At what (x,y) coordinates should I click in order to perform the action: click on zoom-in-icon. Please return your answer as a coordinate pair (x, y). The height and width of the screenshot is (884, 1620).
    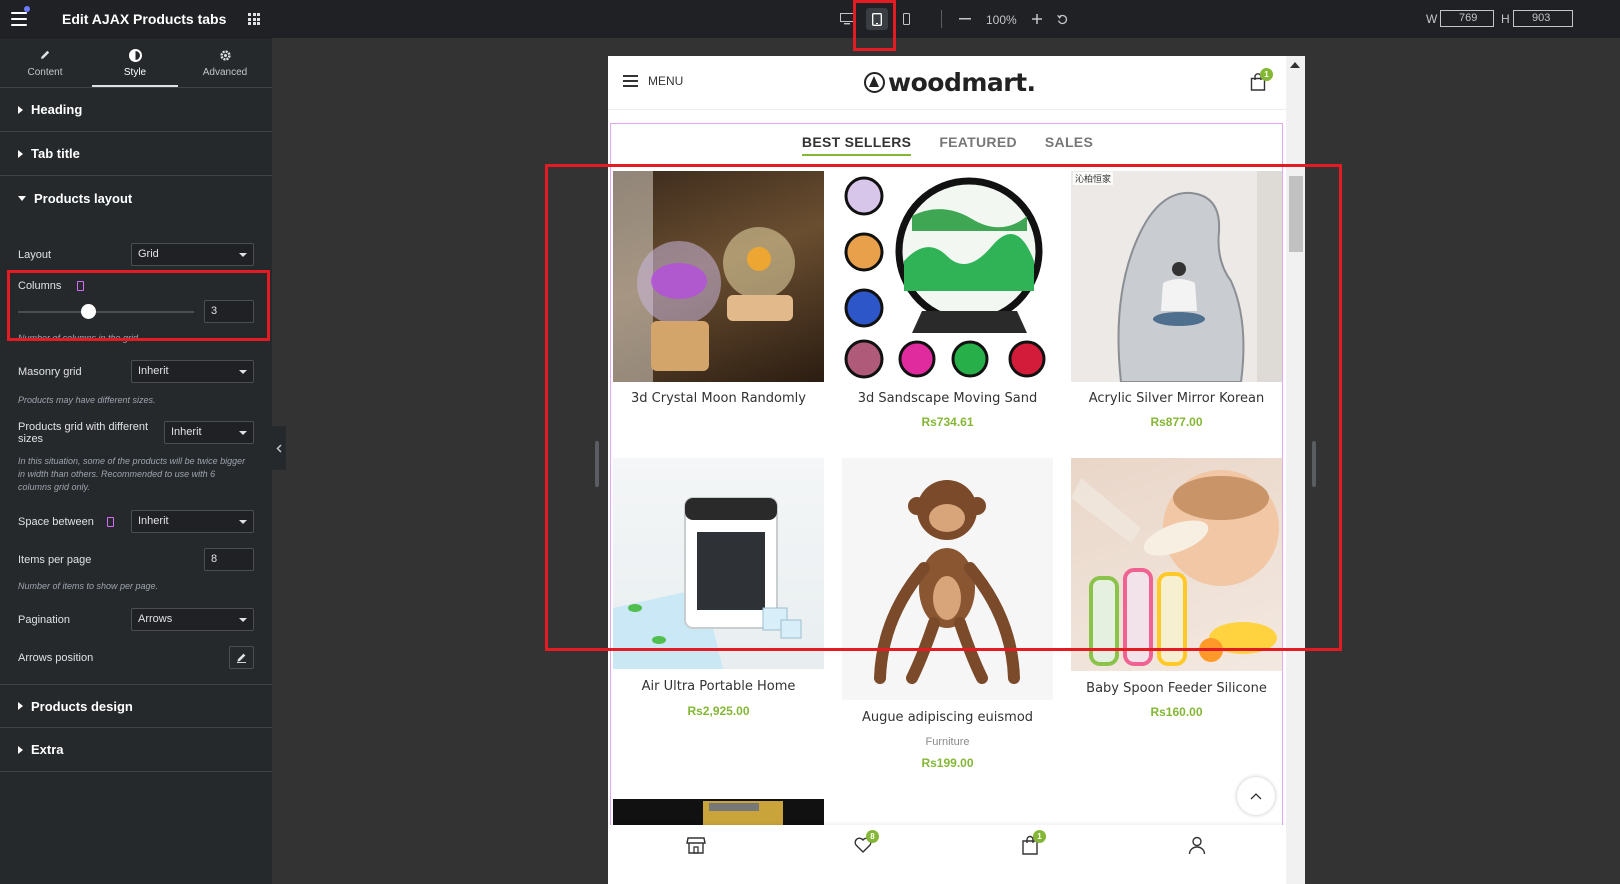
    Looking at the image, I should click on (1037, 19).